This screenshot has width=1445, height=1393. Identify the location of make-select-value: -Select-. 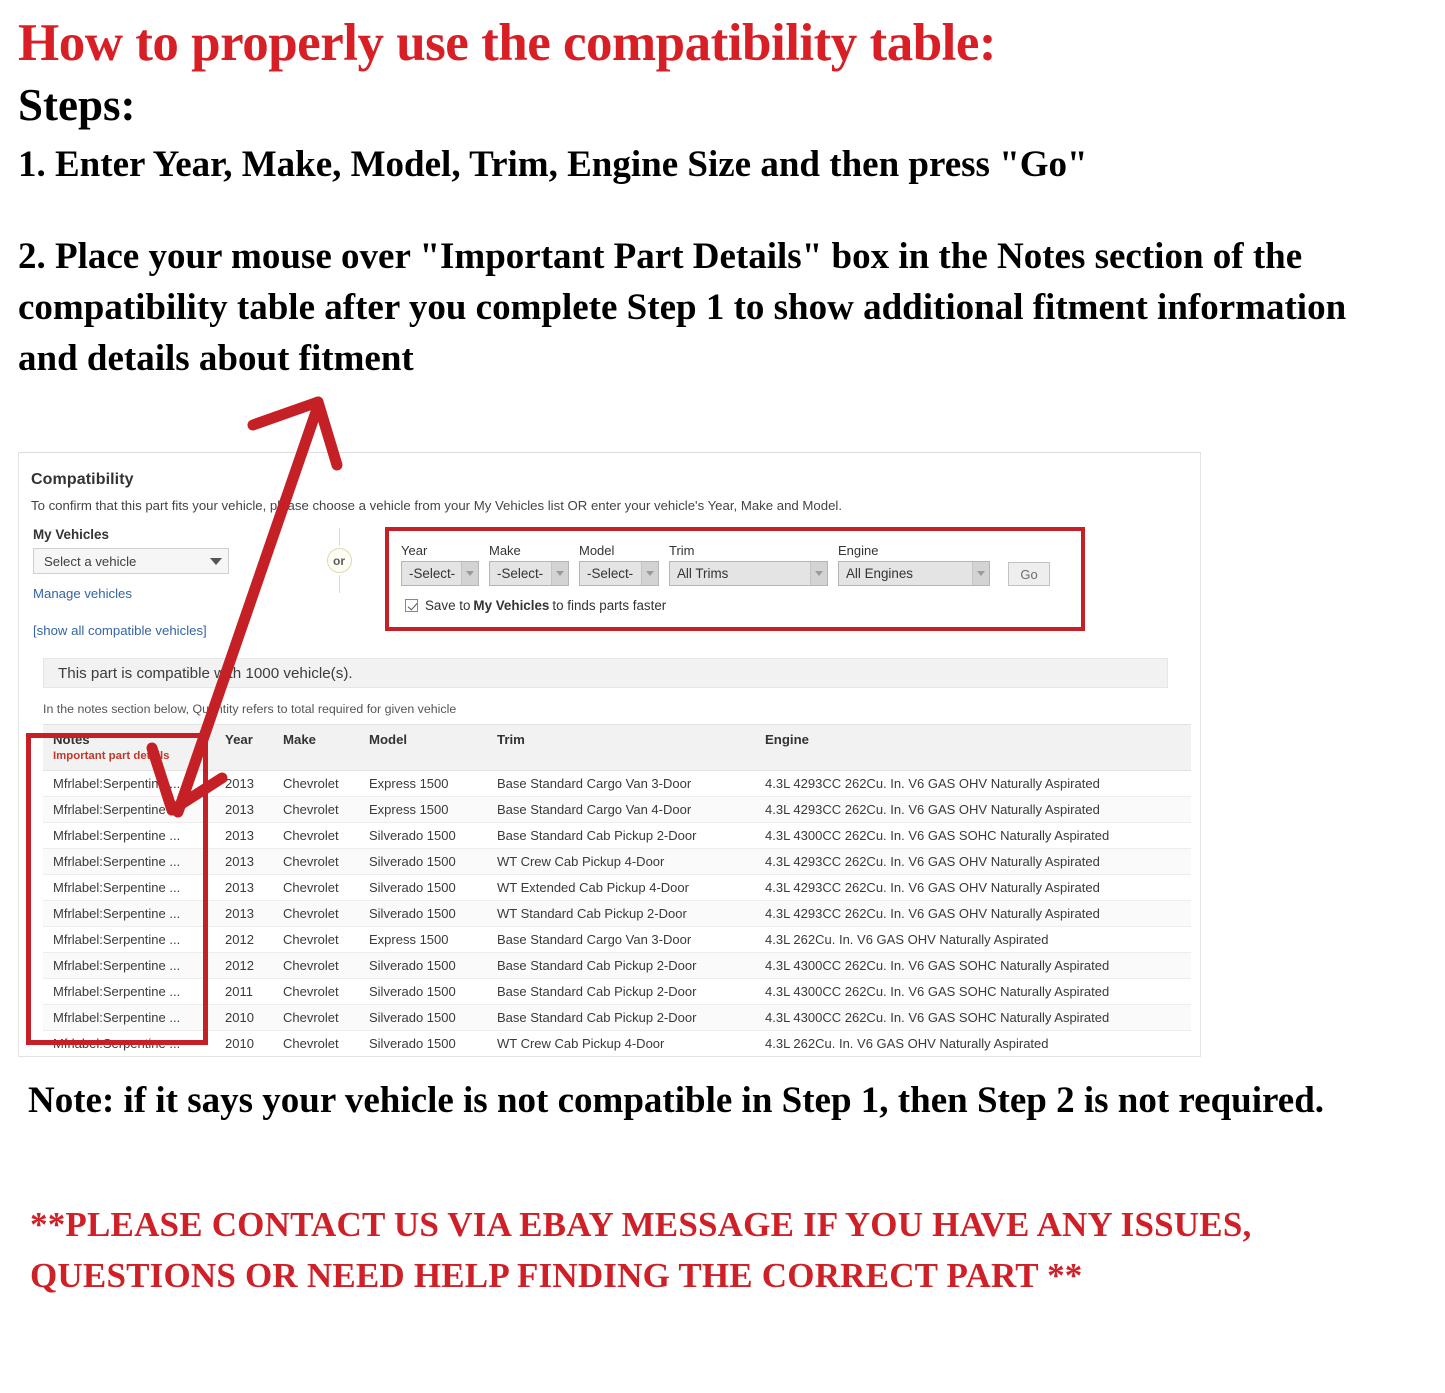
(520, 573).